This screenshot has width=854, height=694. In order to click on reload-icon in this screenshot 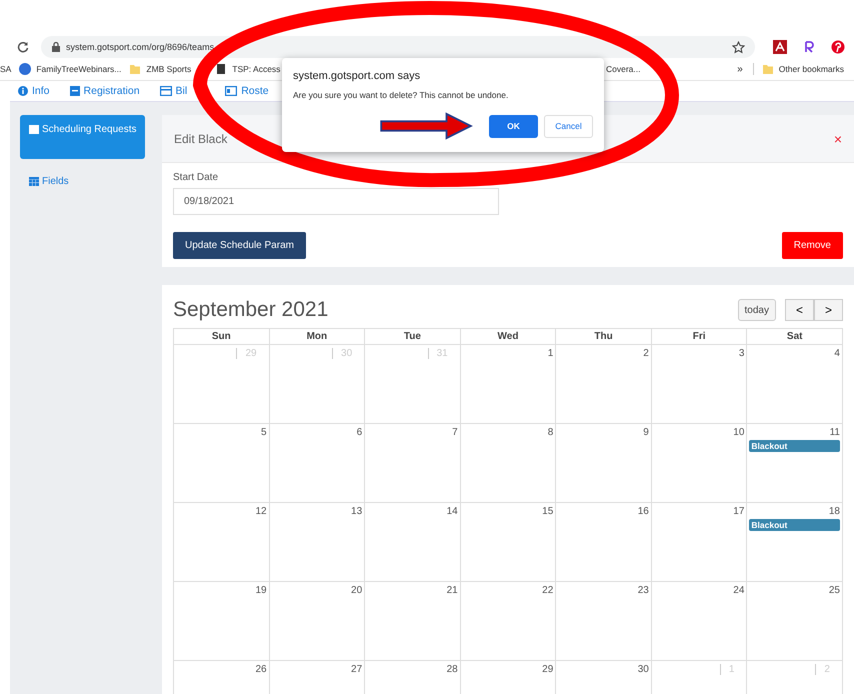, I will do `click(23, 47)`.